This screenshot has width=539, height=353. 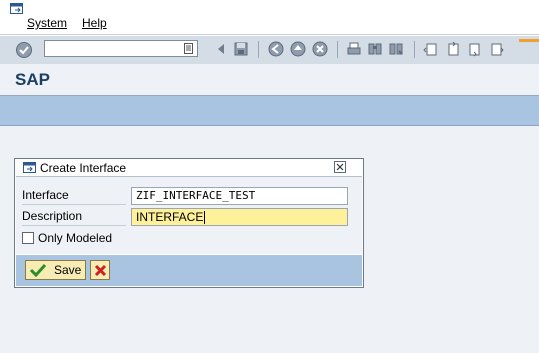 I want to click on save-button-label: Save, so click(x=68, y=270).